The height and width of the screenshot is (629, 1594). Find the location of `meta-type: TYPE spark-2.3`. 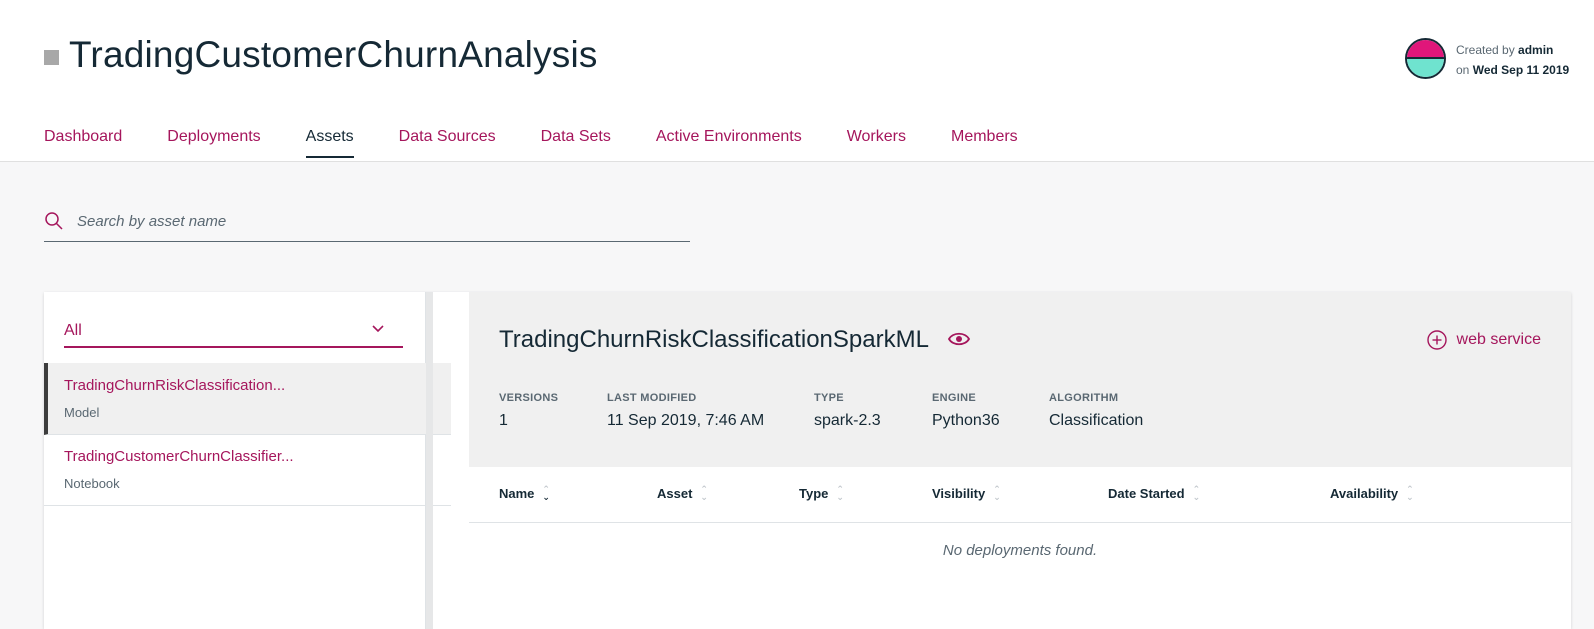

meta-type: TYPE spark-2.3 is located at coordinates (847, 411).